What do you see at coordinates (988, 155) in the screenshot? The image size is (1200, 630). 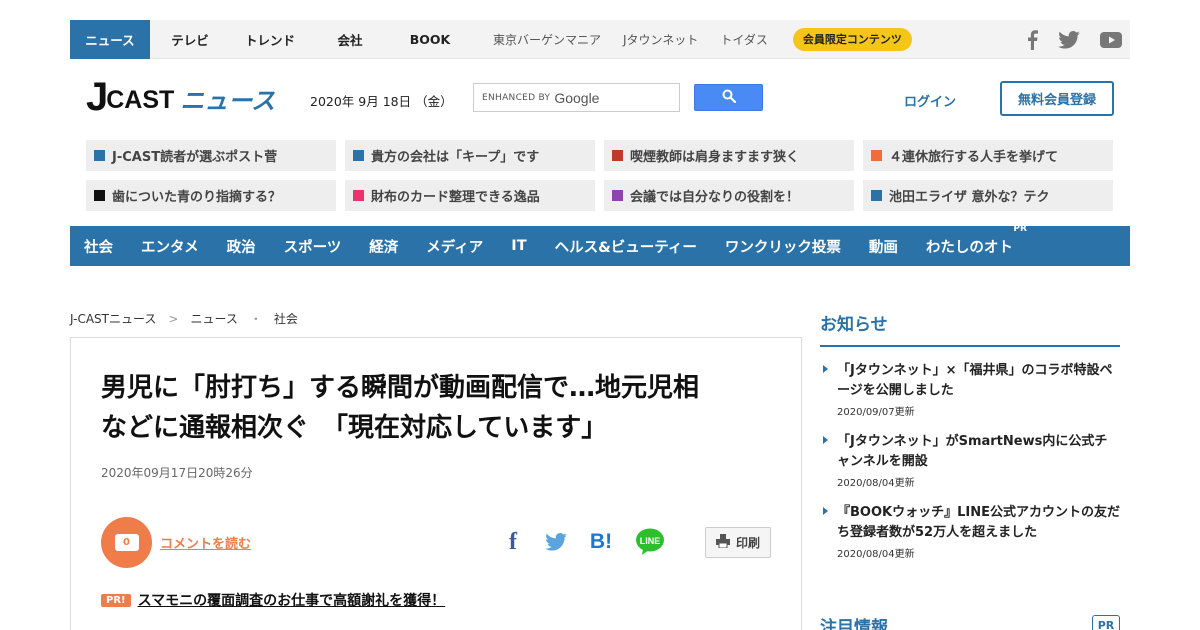 I see `quick-link: ４連休旅行する人手を挙げて` at bounding box center [988, 155].